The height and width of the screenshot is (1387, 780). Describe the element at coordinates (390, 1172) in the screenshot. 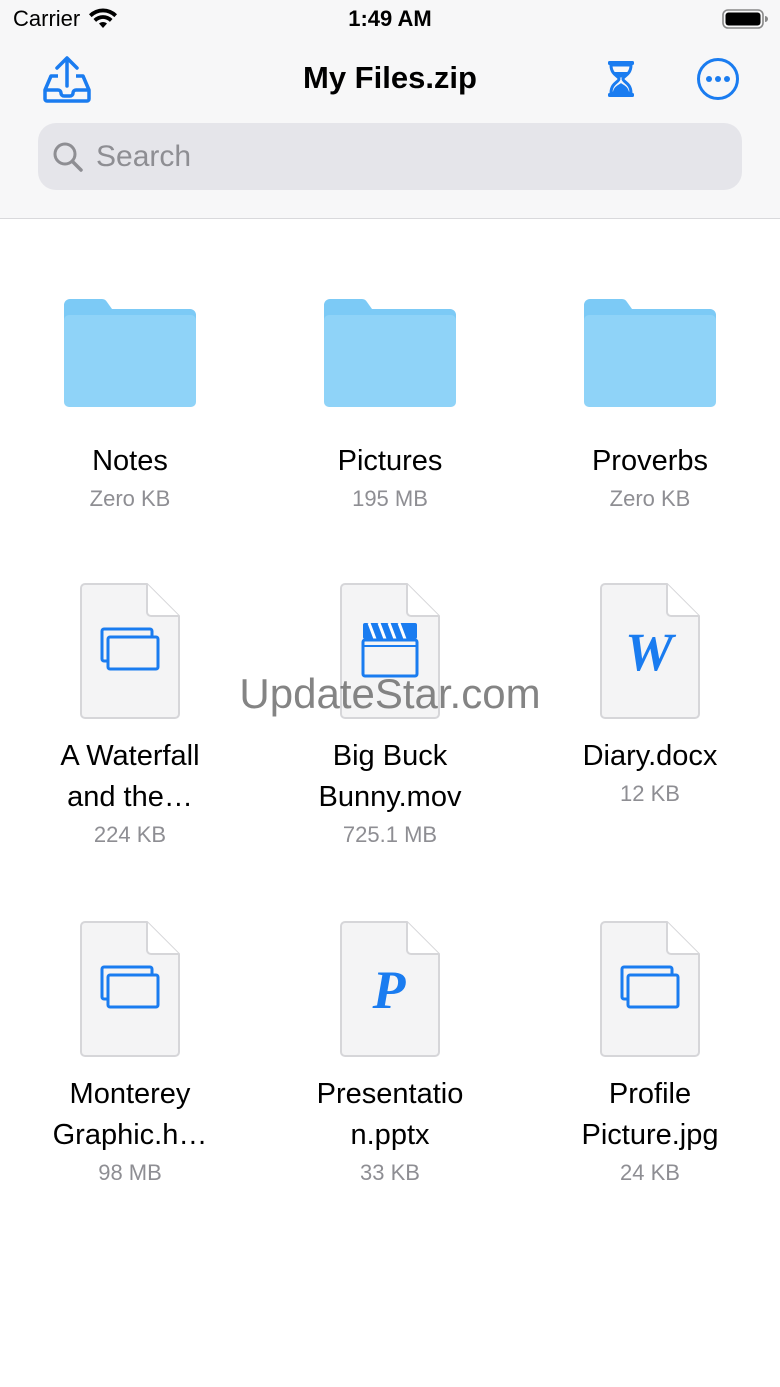

I see `file-size: 33 KB` at that location.